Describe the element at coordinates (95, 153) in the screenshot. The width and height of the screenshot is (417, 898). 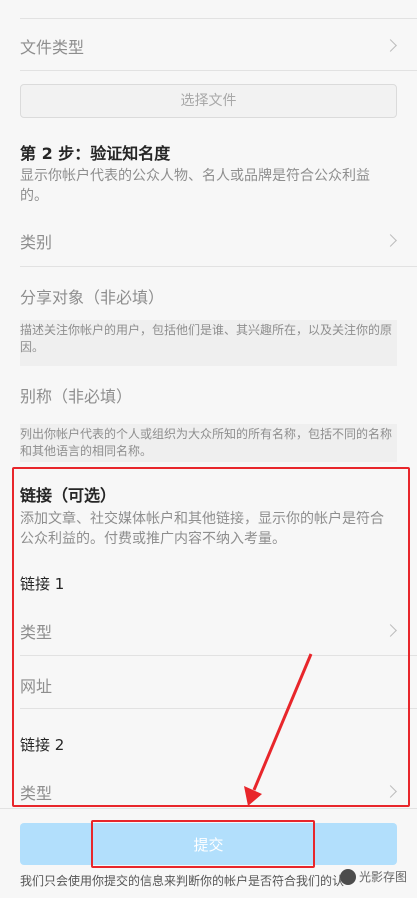
I see `step2-title: 第 2 步：验证知名度` at that location.